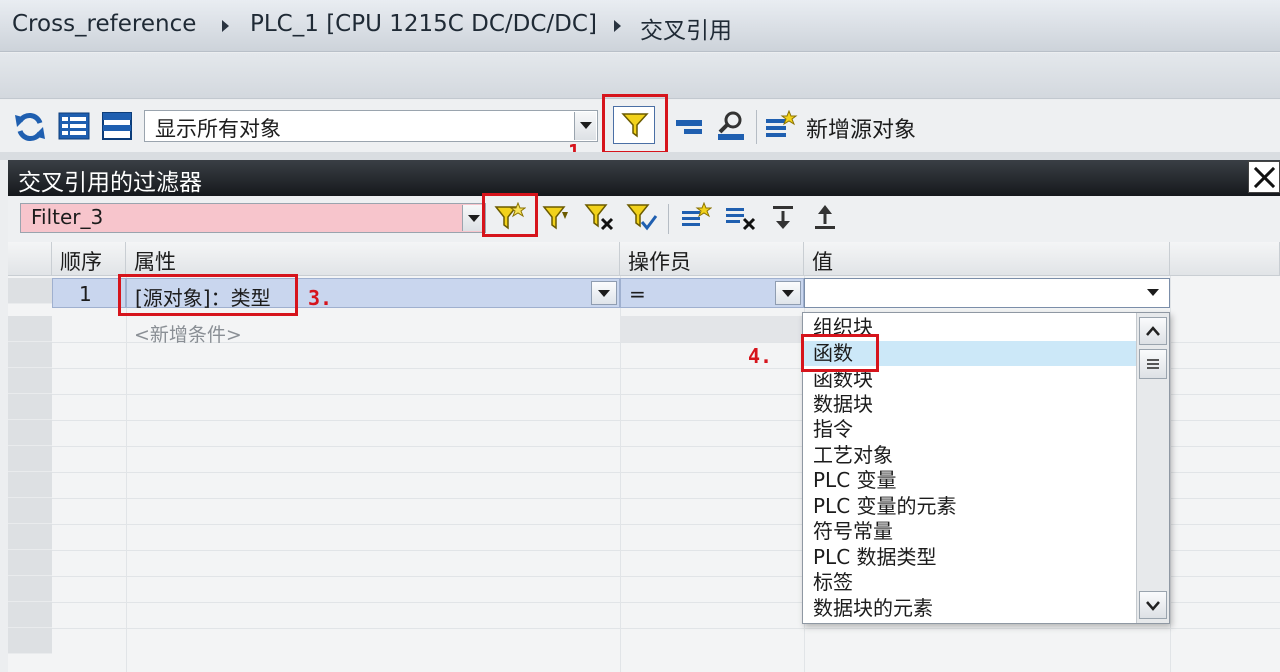 The width and height of the screenshot is (1280, 672). What do you see at coordinates (30, 127) in the screenshot?
I see `refresh-icon` at bounding box center [30, 127].